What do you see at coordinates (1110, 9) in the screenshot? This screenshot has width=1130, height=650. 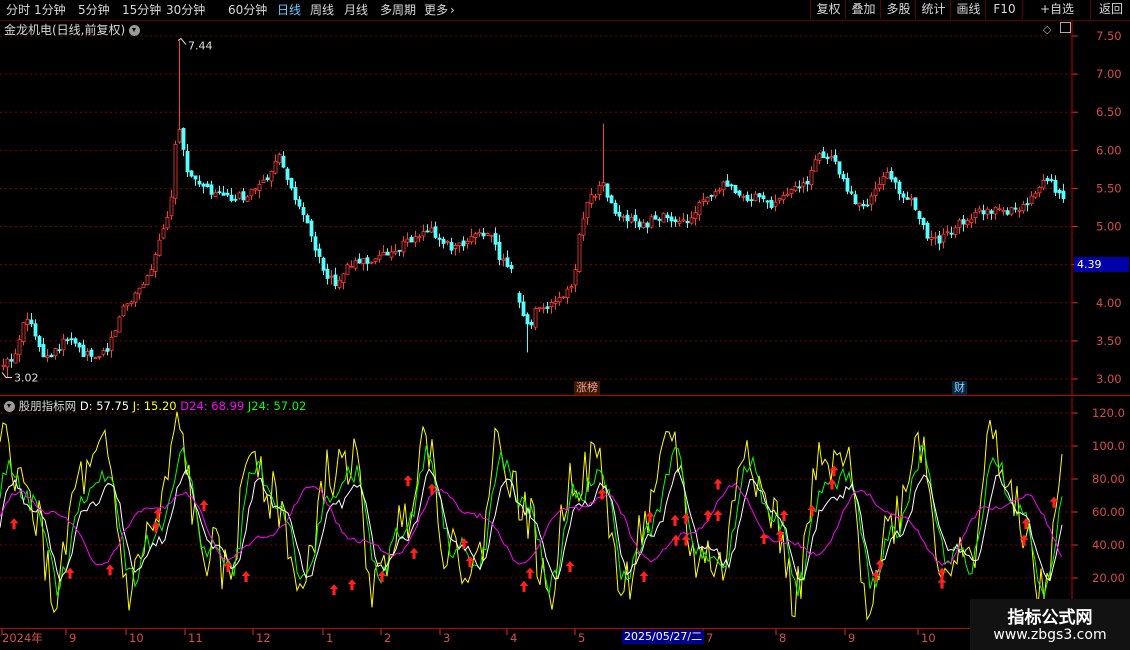 I see `toolbar-button-7: 返回` at bounding box center [1110, 9].